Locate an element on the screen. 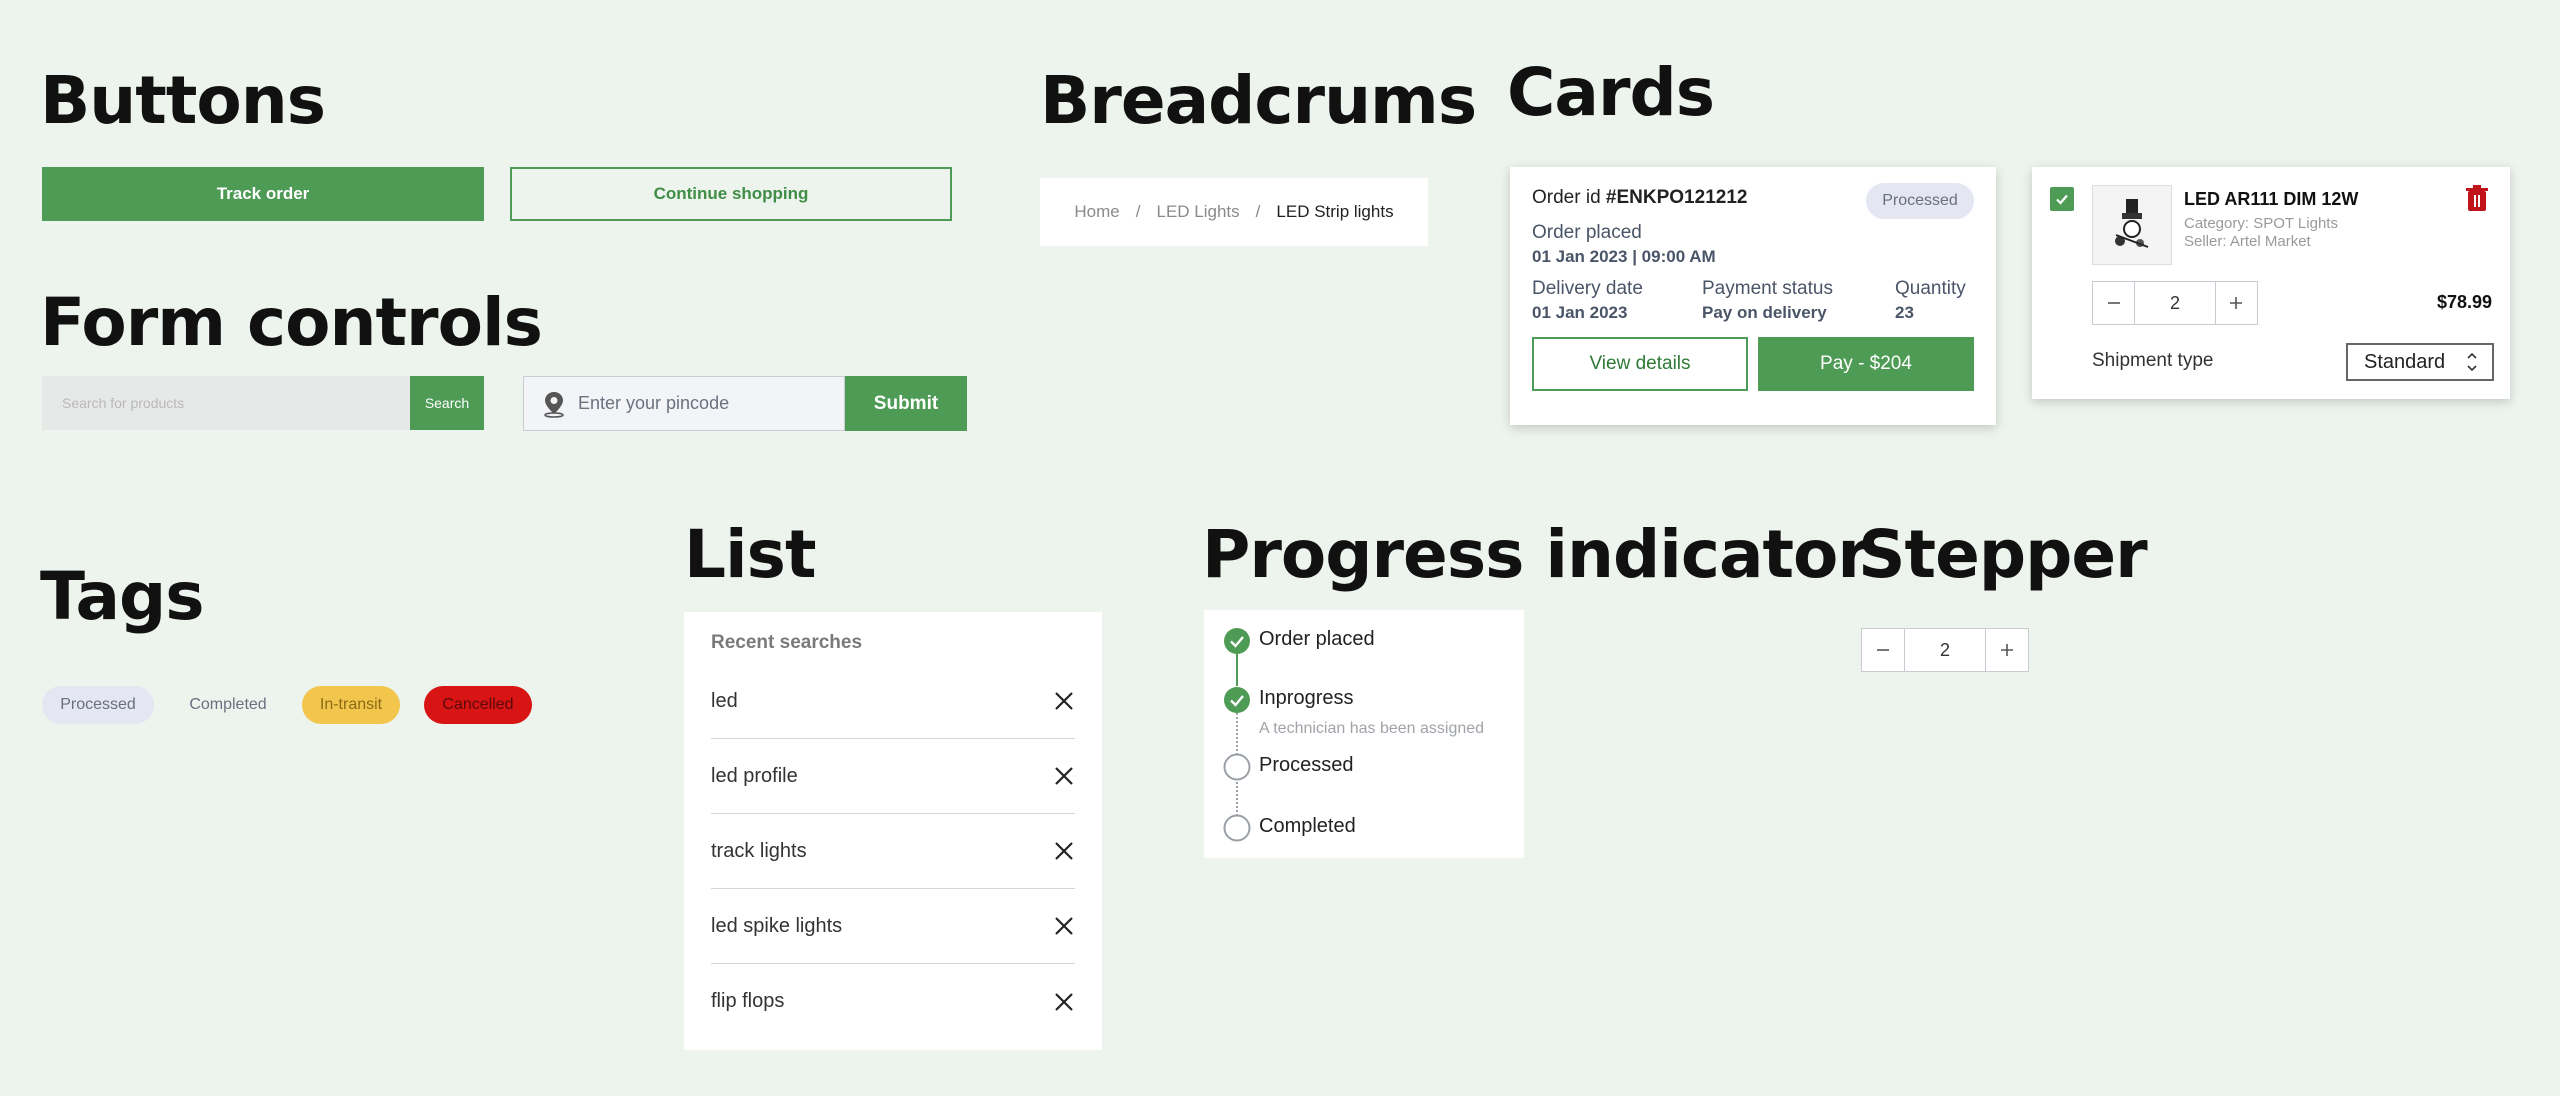 The height and width of the screenshot is (1096, 2560). search-button: Search is located at coordinates (447, 403).